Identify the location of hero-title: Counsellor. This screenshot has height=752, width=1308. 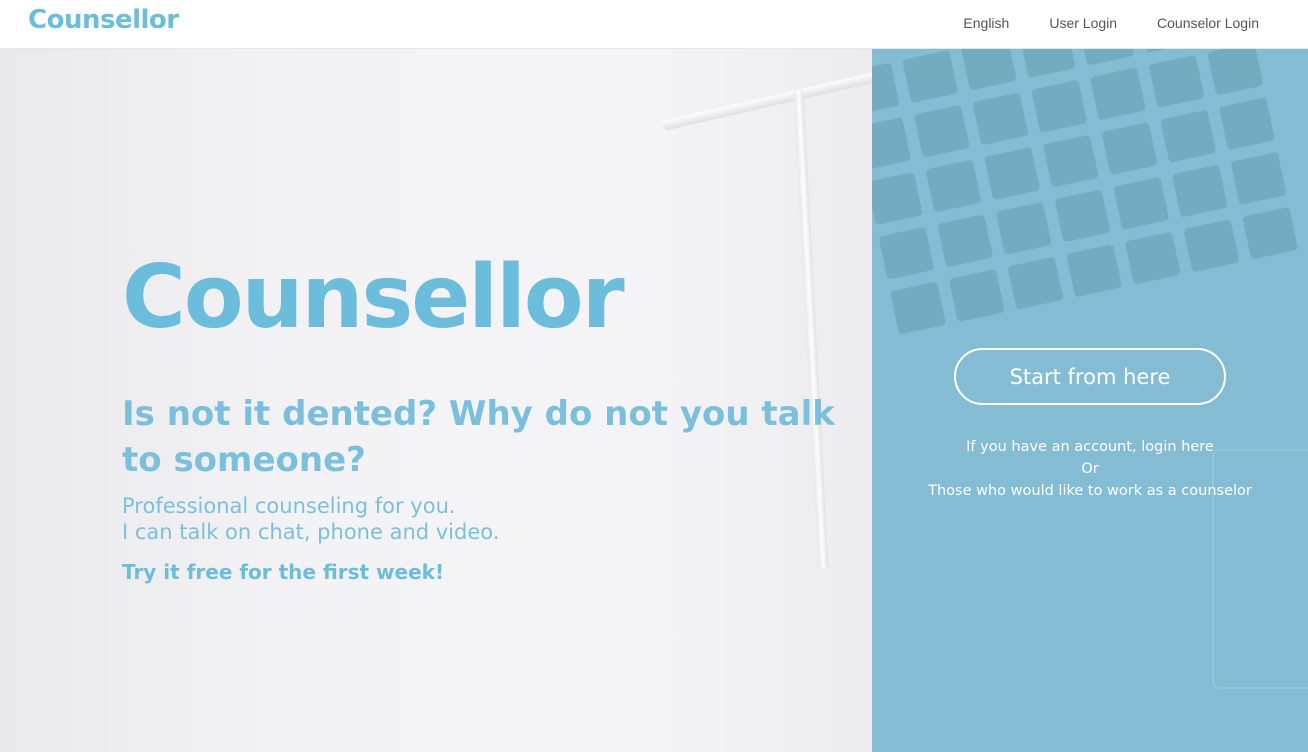
(373, 297).